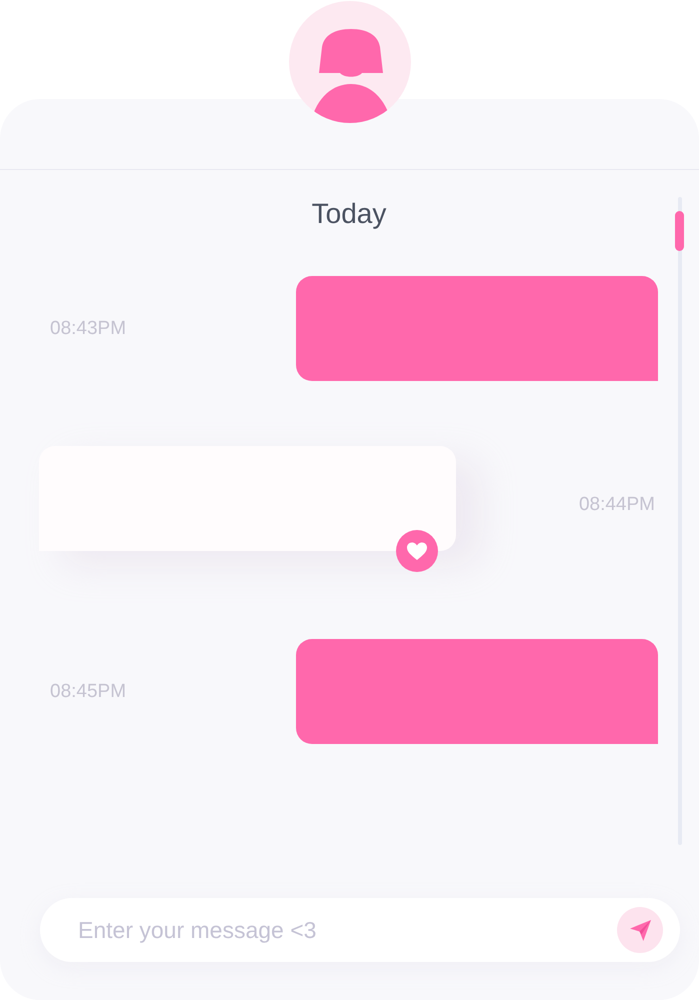 This screenshot has width=699, height=1000. I want to click on send-button, so click(640, 930).